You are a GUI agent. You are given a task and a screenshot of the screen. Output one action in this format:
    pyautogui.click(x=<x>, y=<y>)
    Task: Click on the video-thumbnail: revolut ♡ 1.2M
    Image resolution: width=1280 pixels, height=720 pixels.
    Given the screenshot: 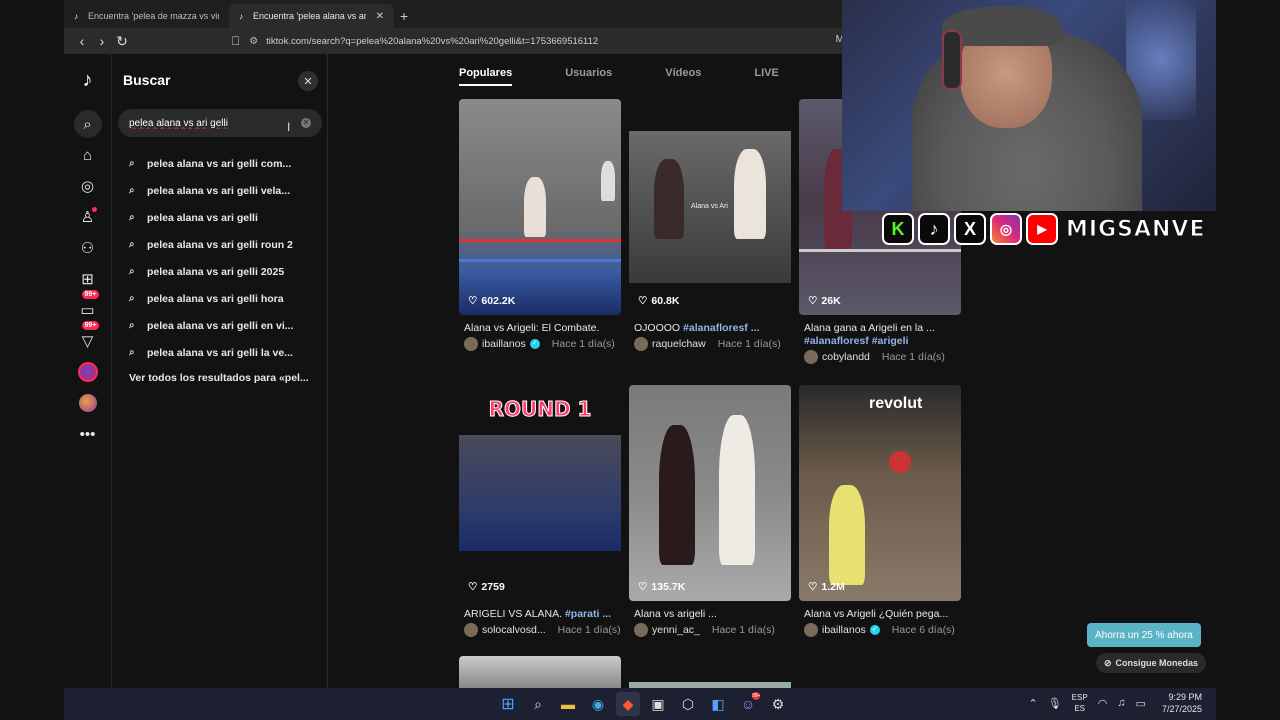 What is the action you would take?
    pyautogui.click(x=880, y=493)
    